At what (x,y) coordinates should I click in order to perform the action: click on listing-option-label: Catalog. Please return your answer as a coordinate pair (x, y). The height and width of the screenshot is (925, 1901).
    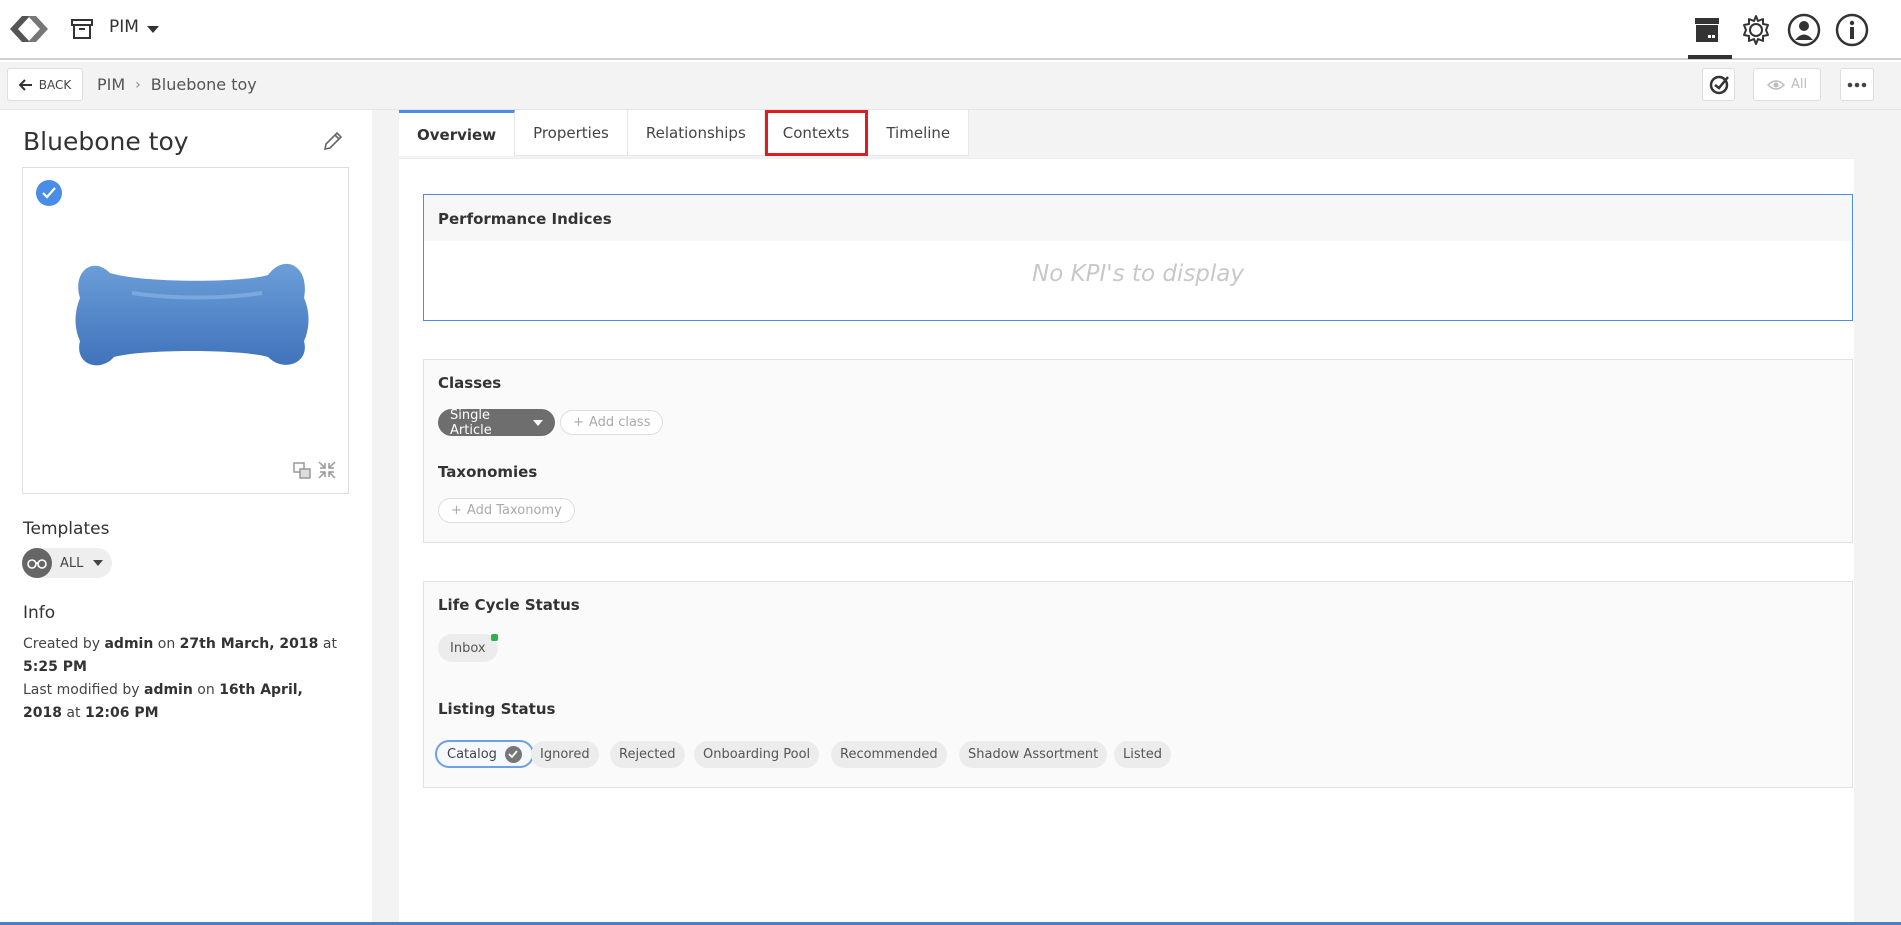
    Looking at the image, I should click on (472, 754).